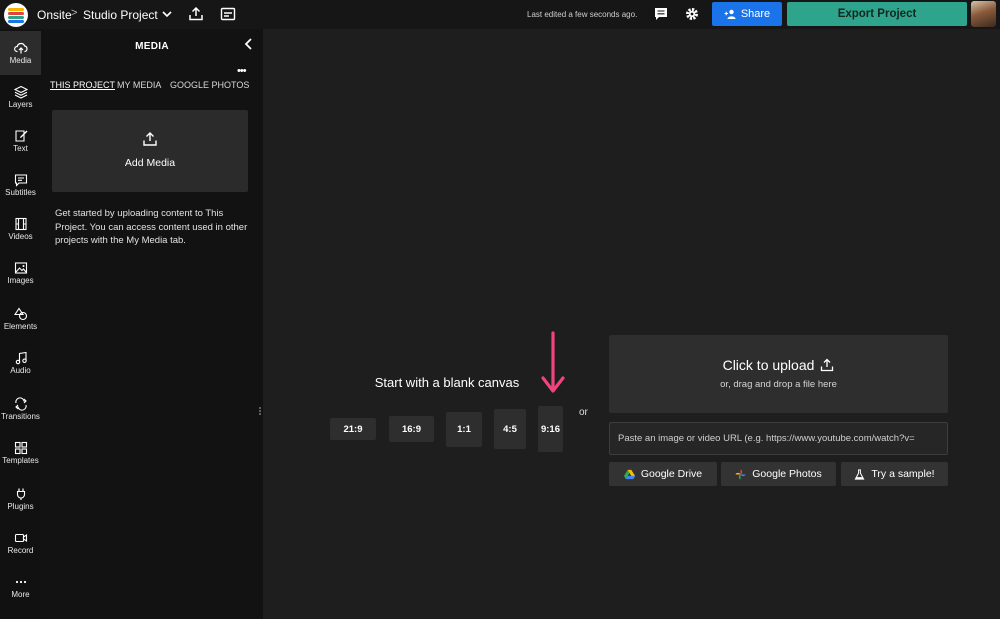 The image size is (1000, 619). I want to click on upload-title-row: Click to upload, so click(778, 365).